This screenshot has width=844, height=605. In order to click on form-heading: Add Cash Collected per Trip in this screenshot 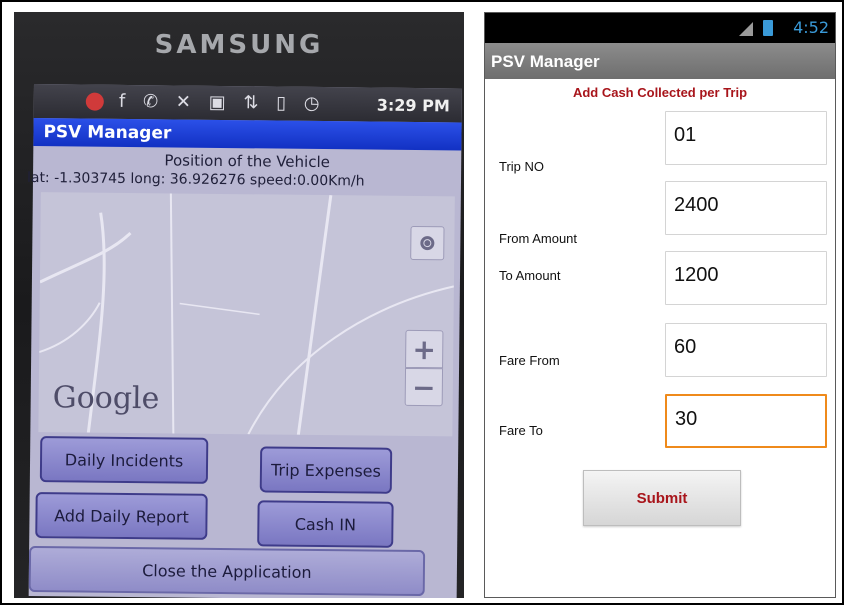, I will do `click(660, 92)`.